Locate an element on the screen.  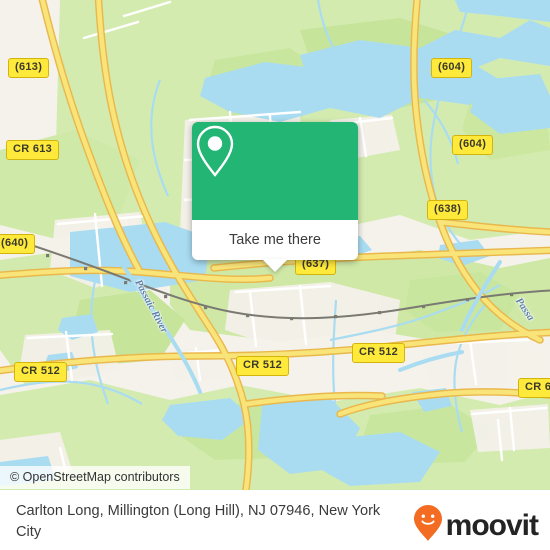
location-popup-card: Take me there is located at coordinates (275, 197).